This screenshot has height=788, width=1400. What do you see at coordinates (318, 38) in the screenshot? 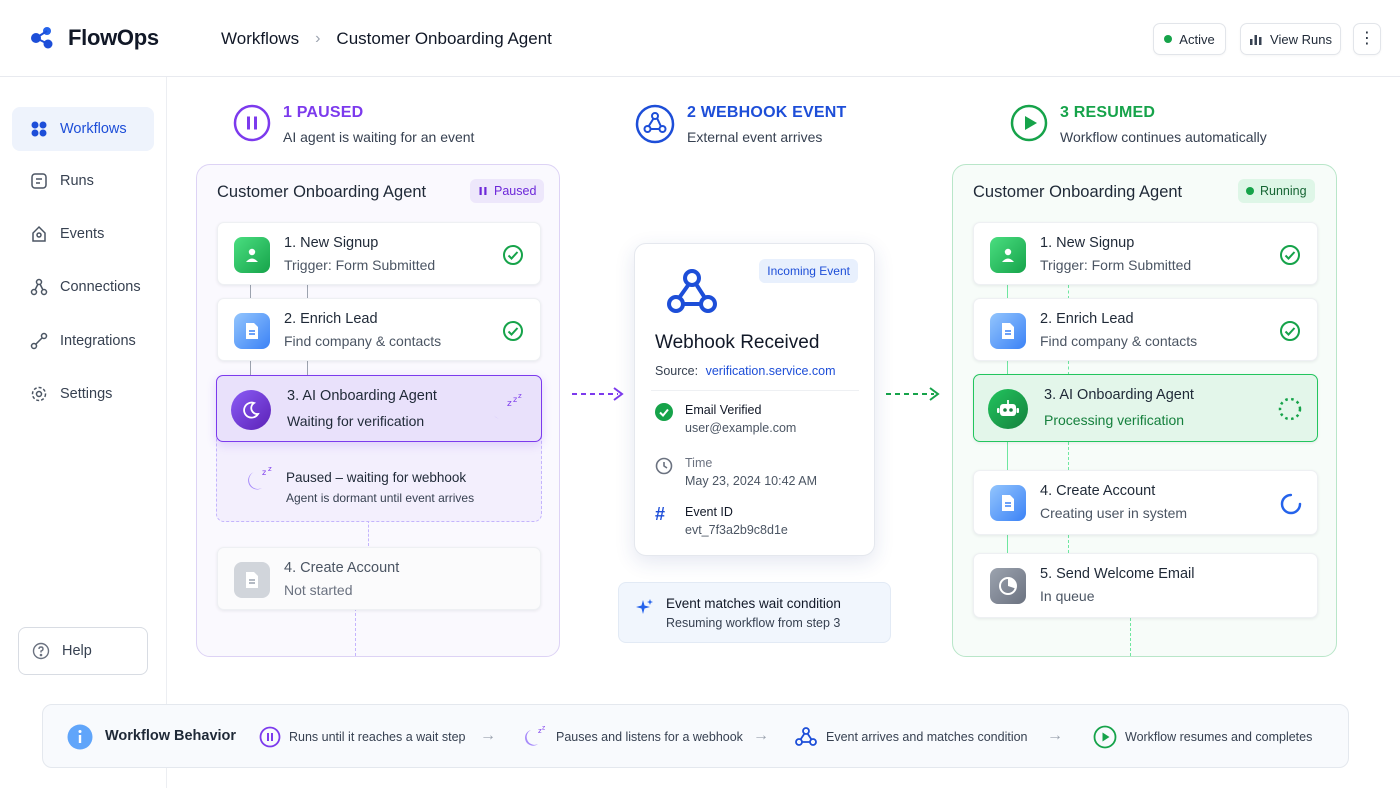
I see `chevron-right-icon: ›` at bounding box center [318, 38].